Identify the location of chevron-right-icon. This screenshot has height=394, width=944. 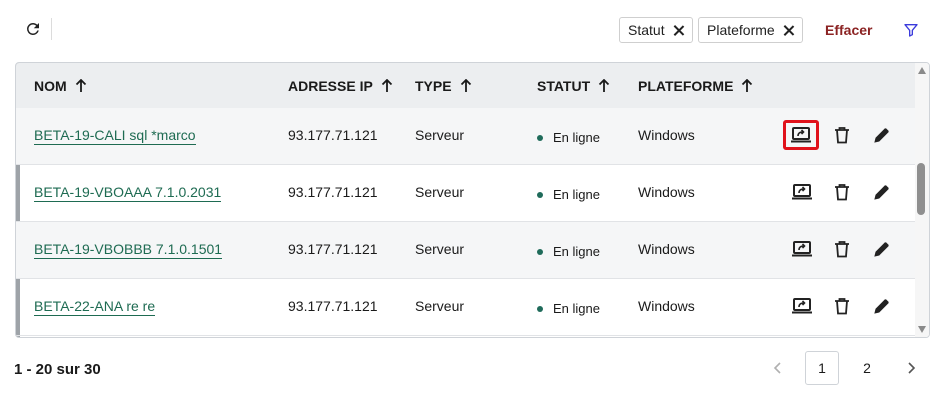
(911, 368).